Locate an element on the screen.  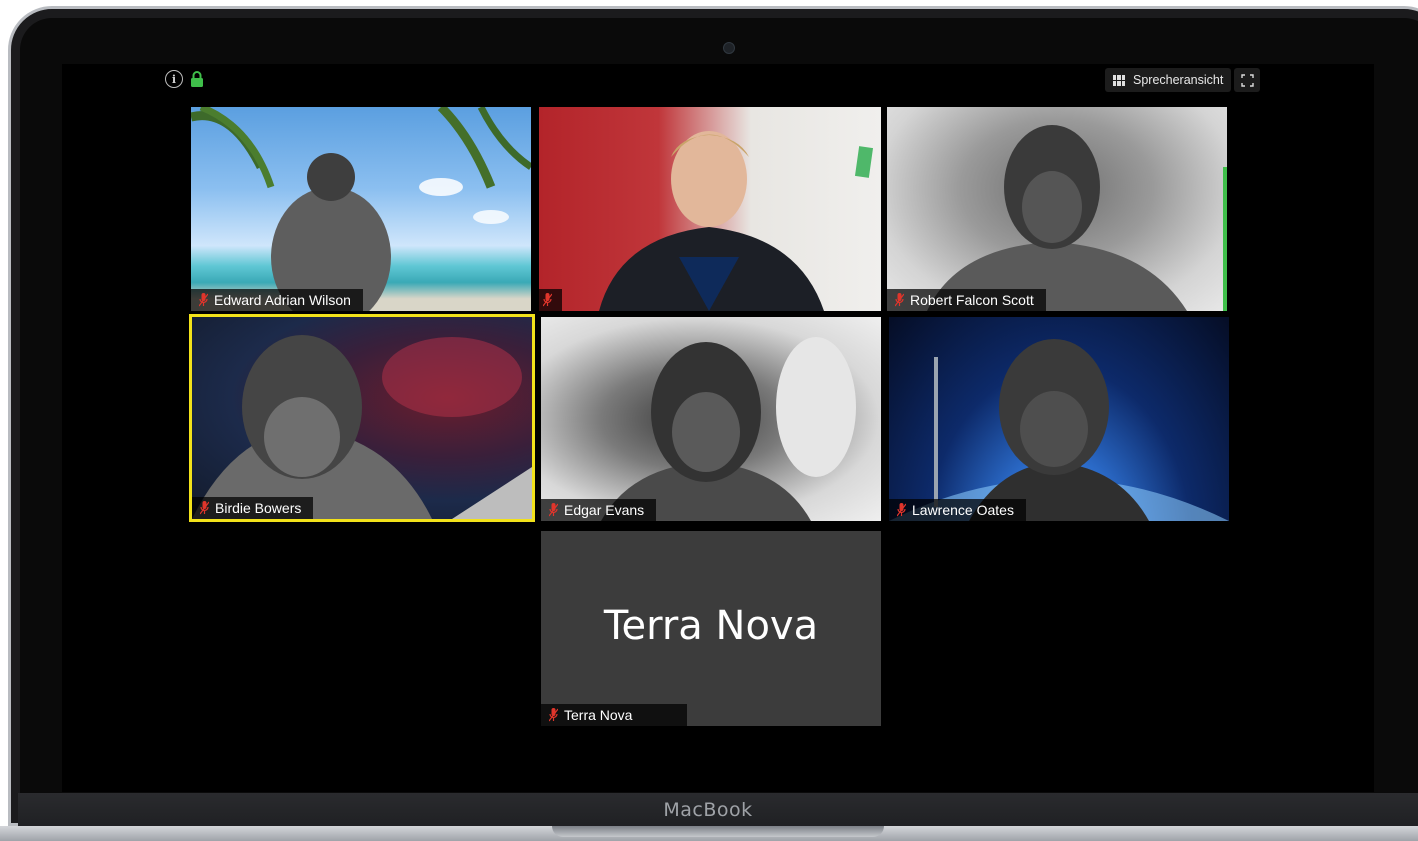
video-tile-terra-nova: Terra Nova Terra Nova is located at coordinates (711, 628).